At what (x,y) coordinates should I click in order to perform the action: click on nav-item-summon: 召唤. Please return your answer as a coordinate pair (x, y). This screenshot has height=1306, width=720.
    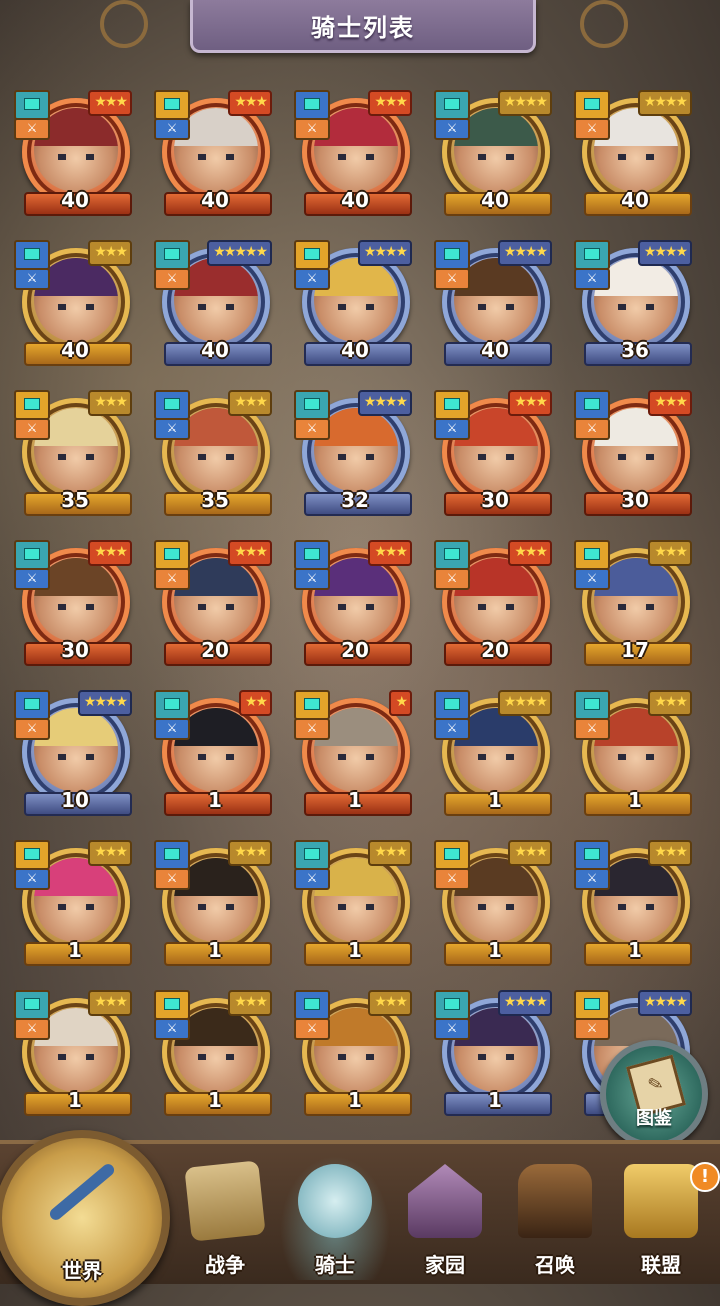
    Looking at the image, I should click on (555, 1218).